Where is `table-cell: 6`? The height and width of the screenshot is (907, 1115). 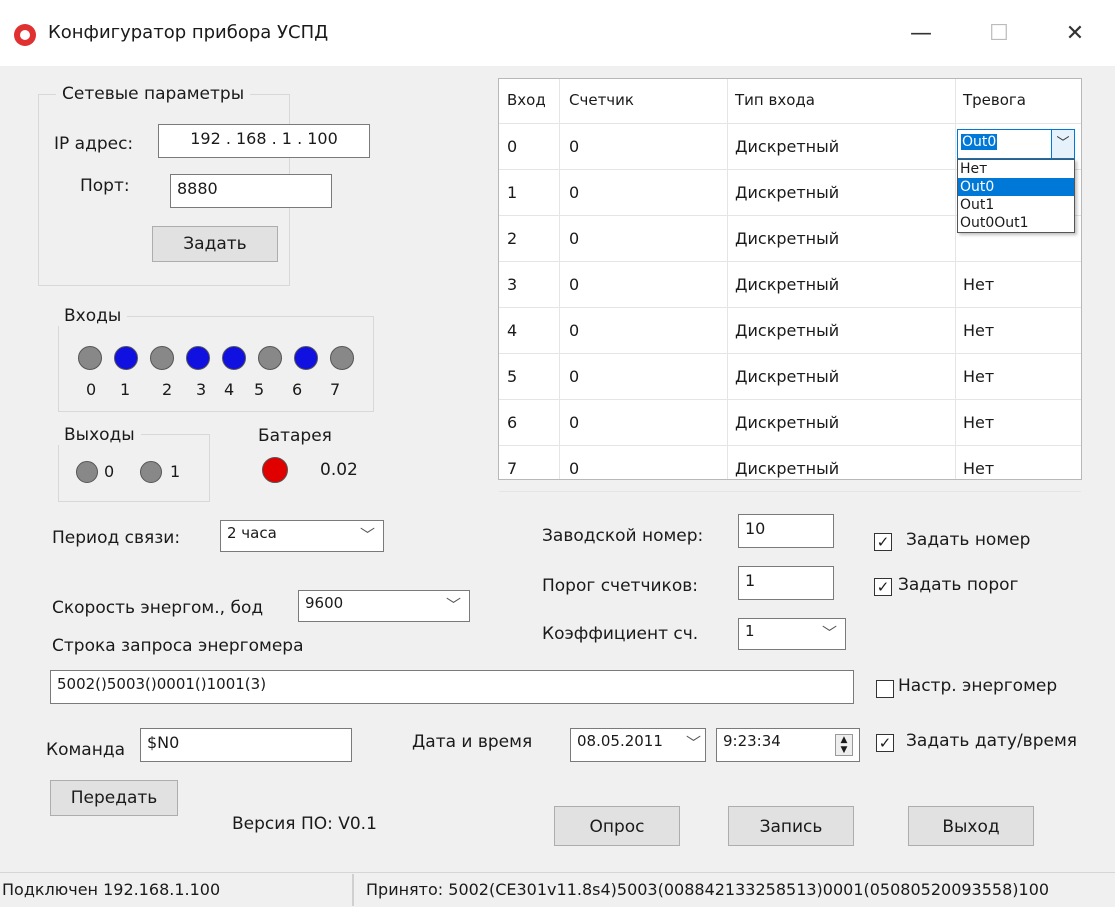
table-cell: 6 is located at coordinates (512, 422).